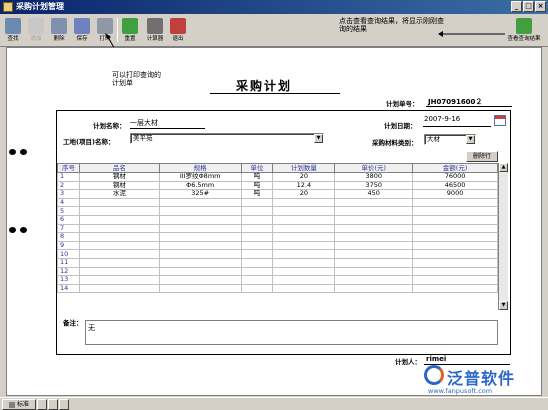 Image resolution: width=548 pixels, height=410 pixels. What do you see at coordinates (540, 6) in the screenshot?
I see `close-button: ×` at bounding box center [540, 6].